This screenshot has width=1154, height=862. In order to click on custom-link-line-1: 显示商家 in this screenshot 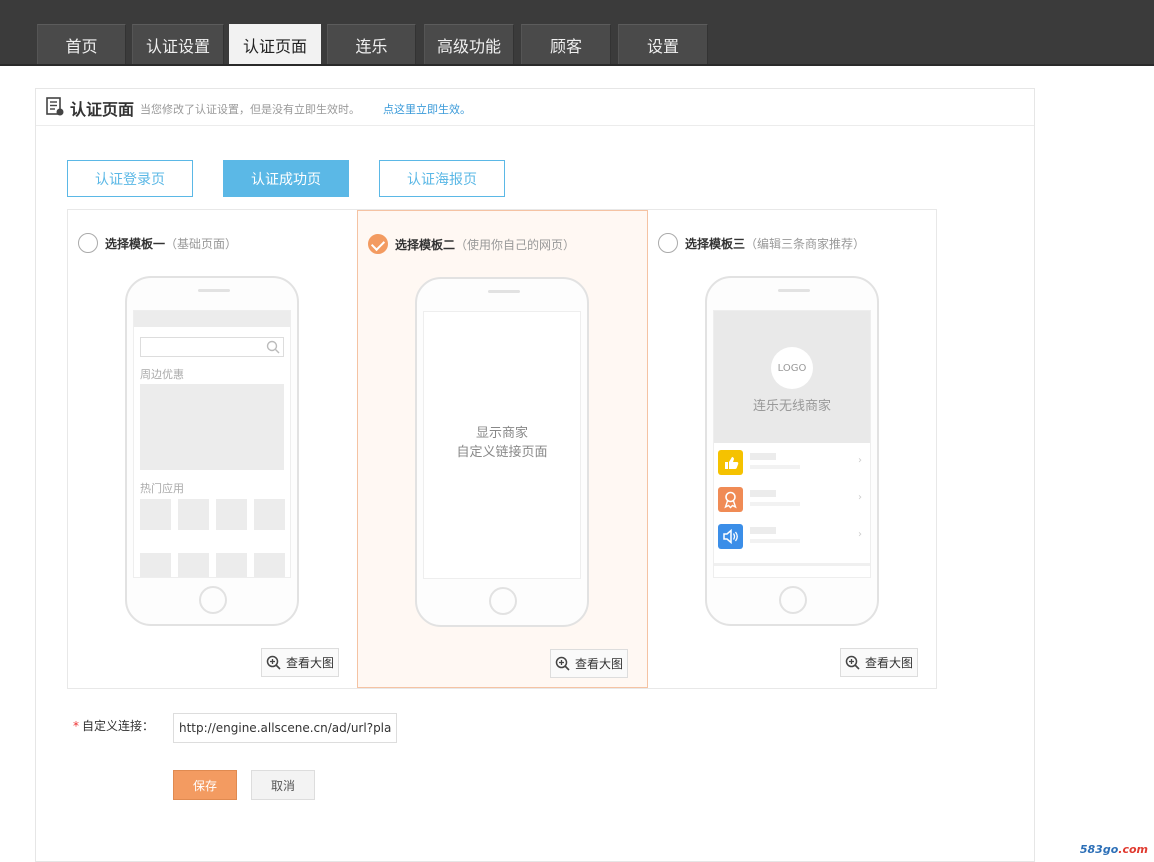, I will do `click(501, 433)`.